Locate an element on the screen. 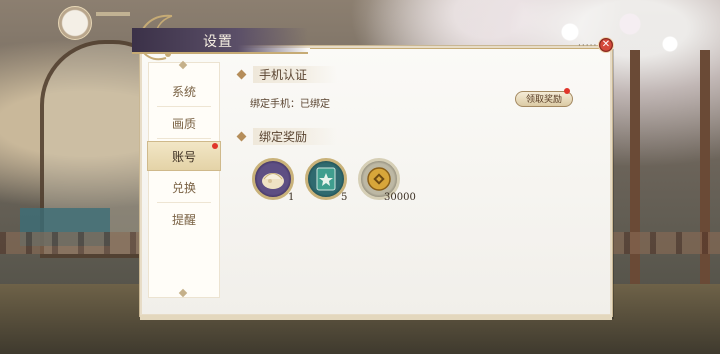 The height and width of the screenshot is (354, 720). reward-section-header: 绑定奖励 is located at coordinates (287, 136).